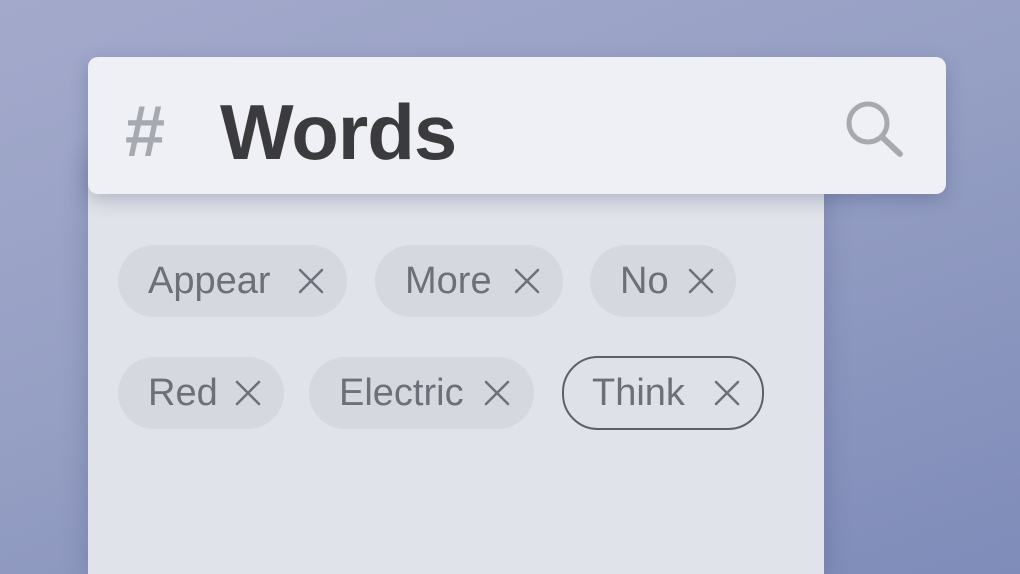 The height and width of the screenshot is (574, 1020). I want to click on tag-chip-selected: Think, so click(663, 393).